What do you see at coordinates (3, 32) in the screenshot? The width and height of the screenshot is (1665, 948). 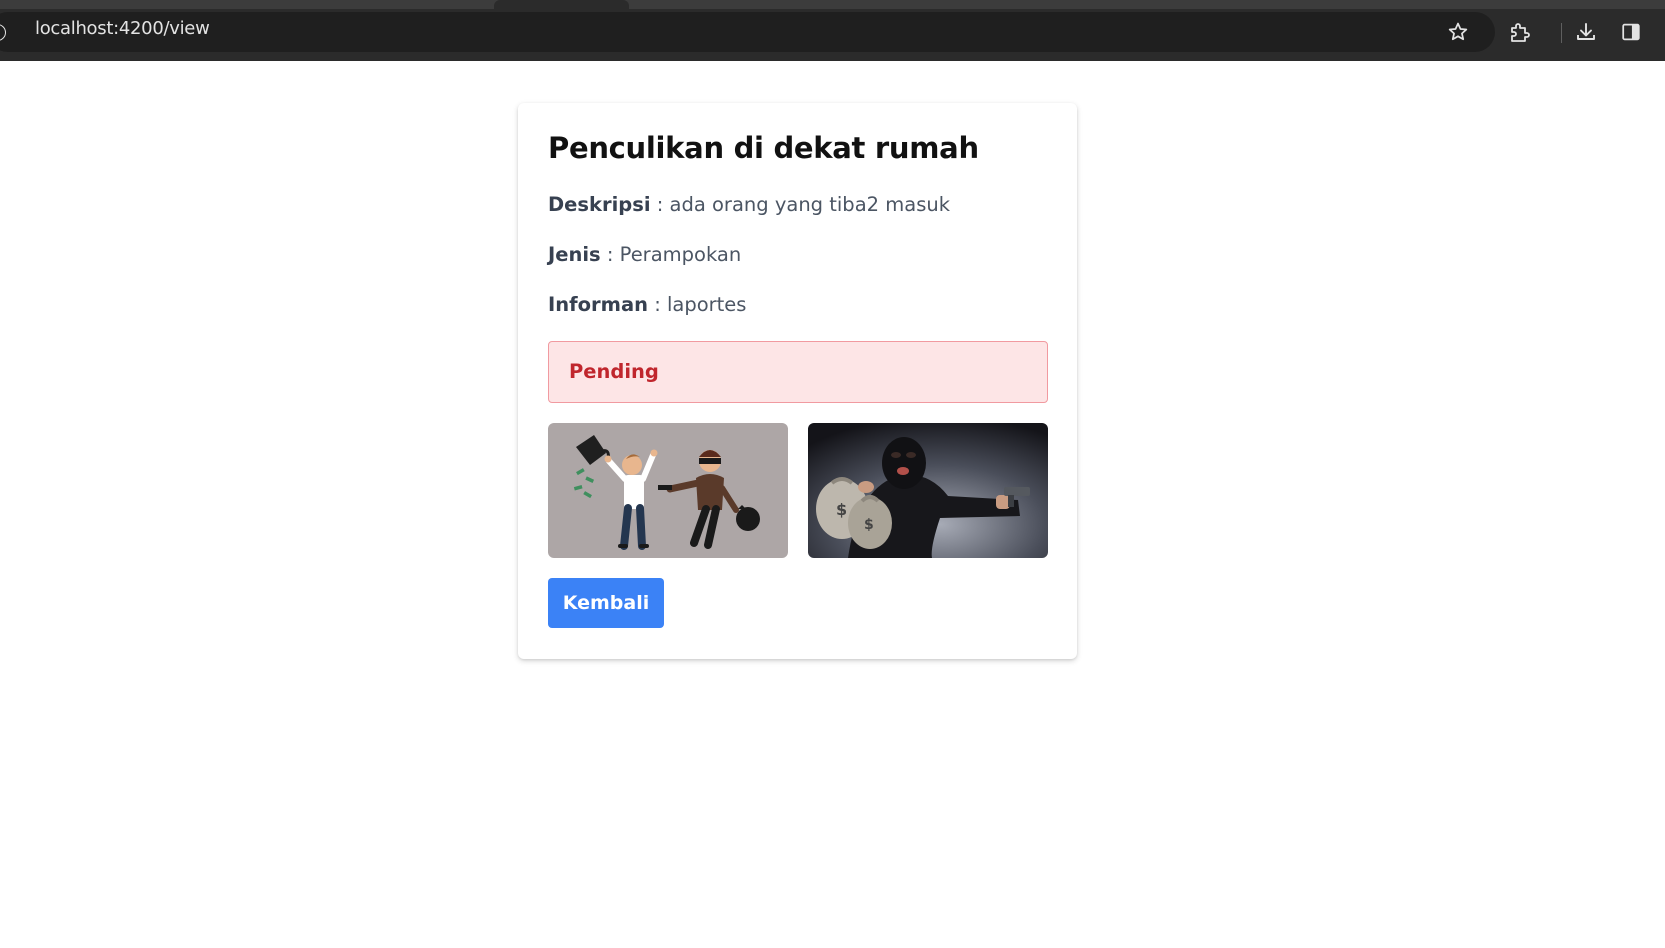 I see `info-icon: i` at bounding box center [3, 32].